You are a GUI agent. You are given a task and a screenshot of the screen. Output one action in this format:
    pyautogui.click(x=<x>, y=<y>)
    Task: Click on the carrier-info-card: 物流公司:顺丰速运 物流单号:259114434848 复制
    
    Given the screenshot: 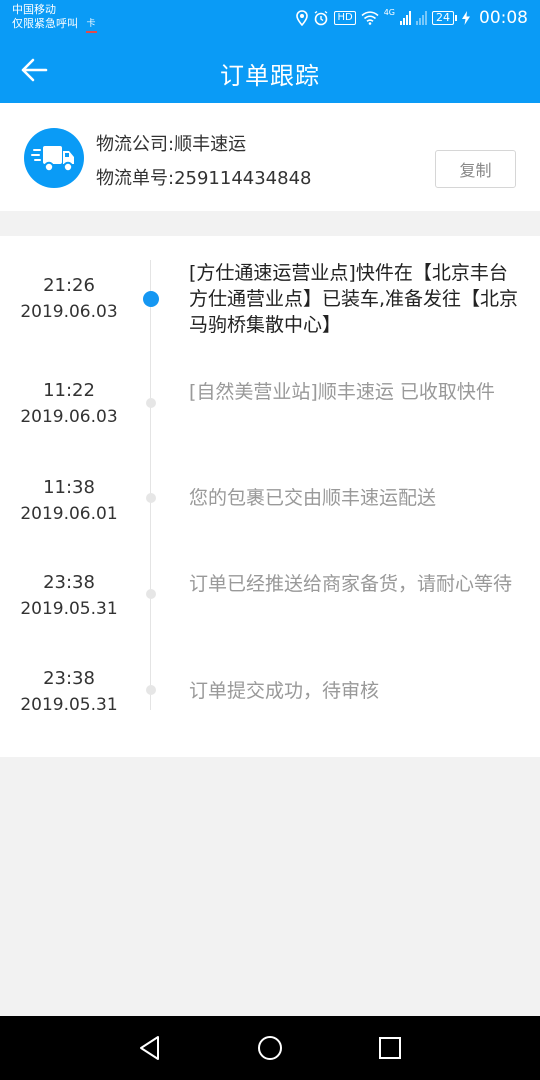 What is the action you would take?
    pyautogui.click(x=270, y=157)
    